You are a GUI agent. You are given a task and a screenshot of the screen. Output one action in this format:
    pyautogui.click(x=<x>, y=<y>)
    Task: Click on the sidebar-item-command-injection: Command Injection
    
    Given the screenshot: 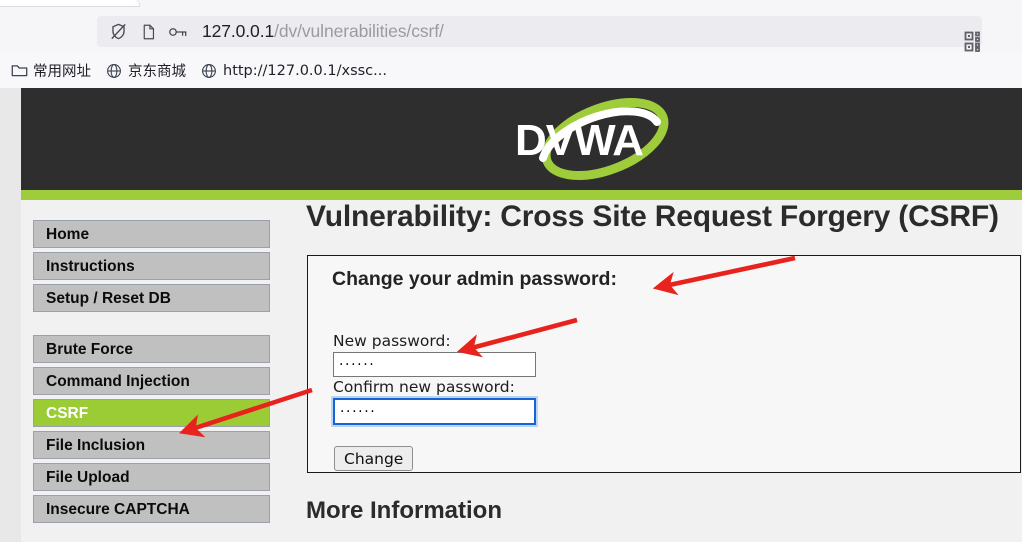 What is the action you would take?
    pyautogui.click(x=151, y=381)
    